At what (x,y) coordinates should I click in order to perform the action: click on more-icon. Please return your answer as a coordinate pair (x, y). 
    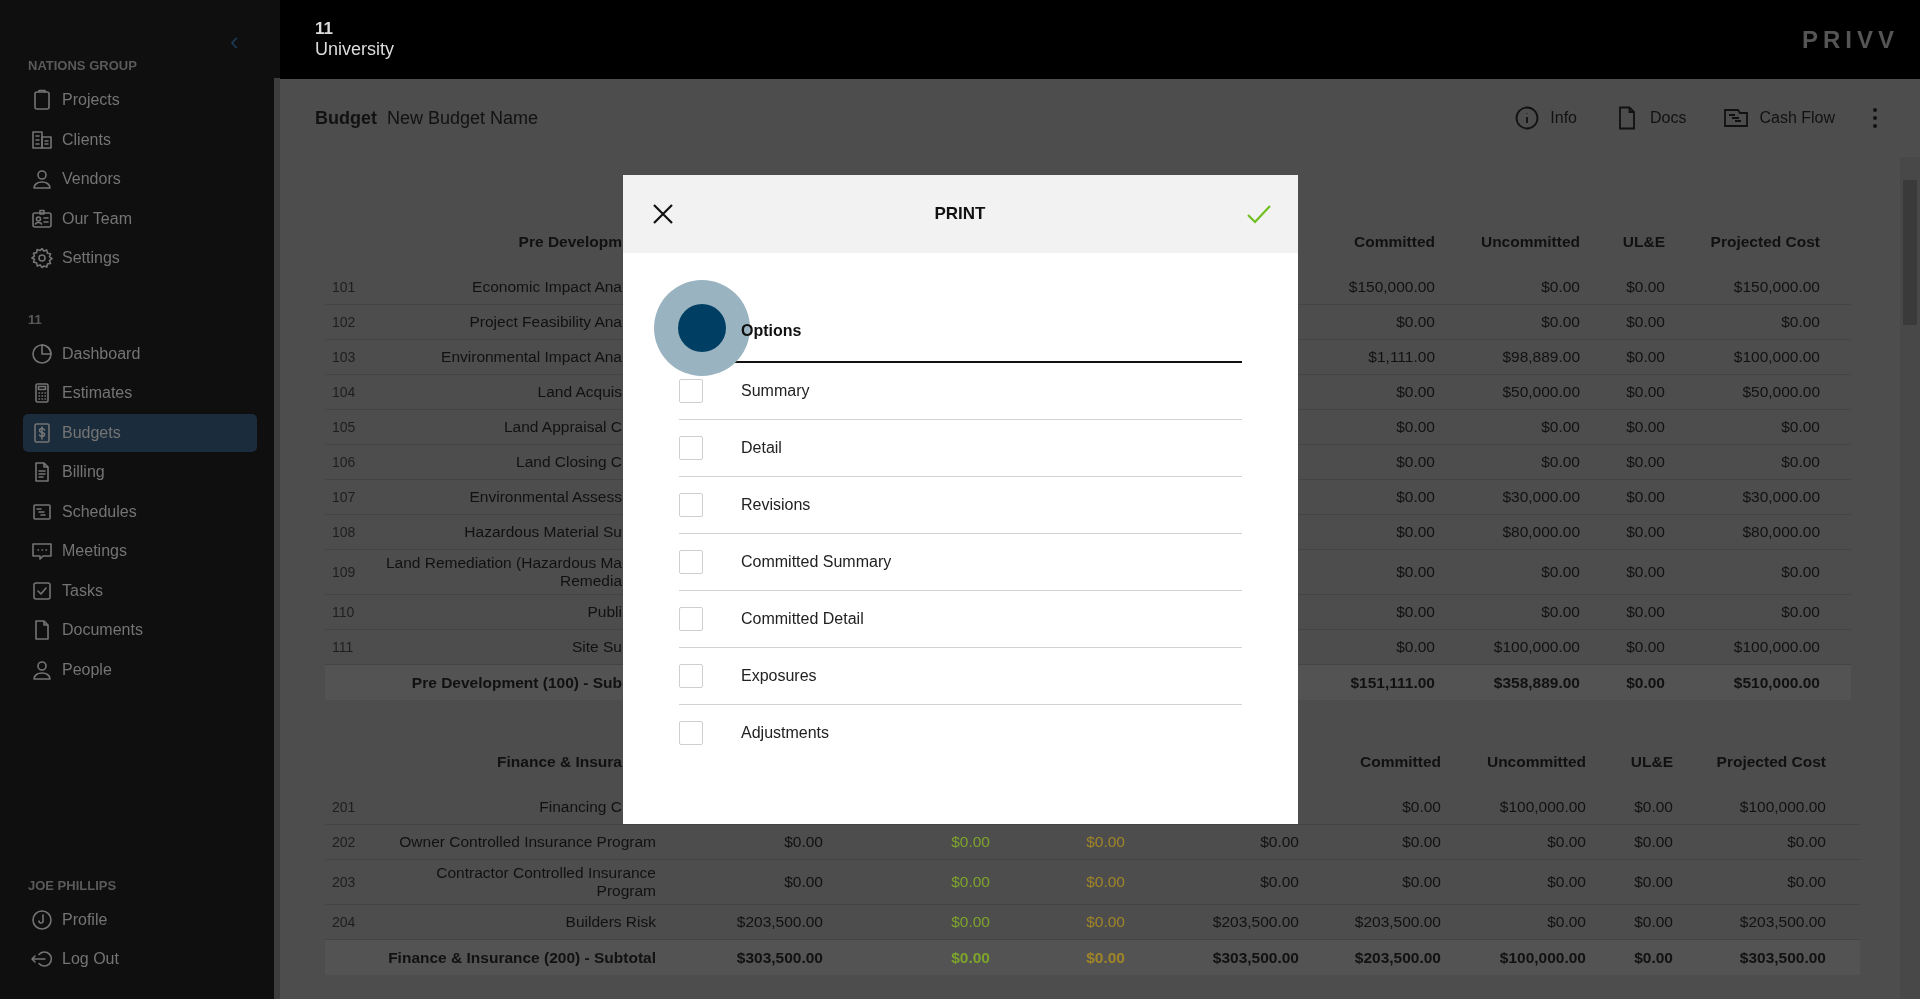
    Looking at the image, I should click on (1875, 118).